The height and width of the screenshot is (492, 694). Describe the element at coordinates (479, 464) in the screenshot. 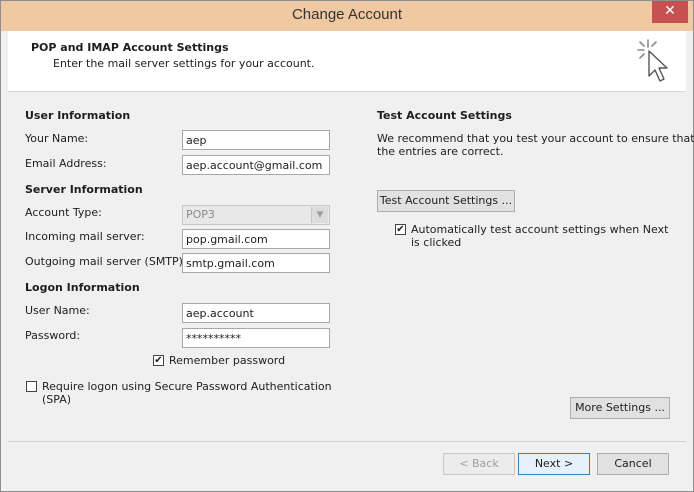

I see `back-button: < Back` at that location.